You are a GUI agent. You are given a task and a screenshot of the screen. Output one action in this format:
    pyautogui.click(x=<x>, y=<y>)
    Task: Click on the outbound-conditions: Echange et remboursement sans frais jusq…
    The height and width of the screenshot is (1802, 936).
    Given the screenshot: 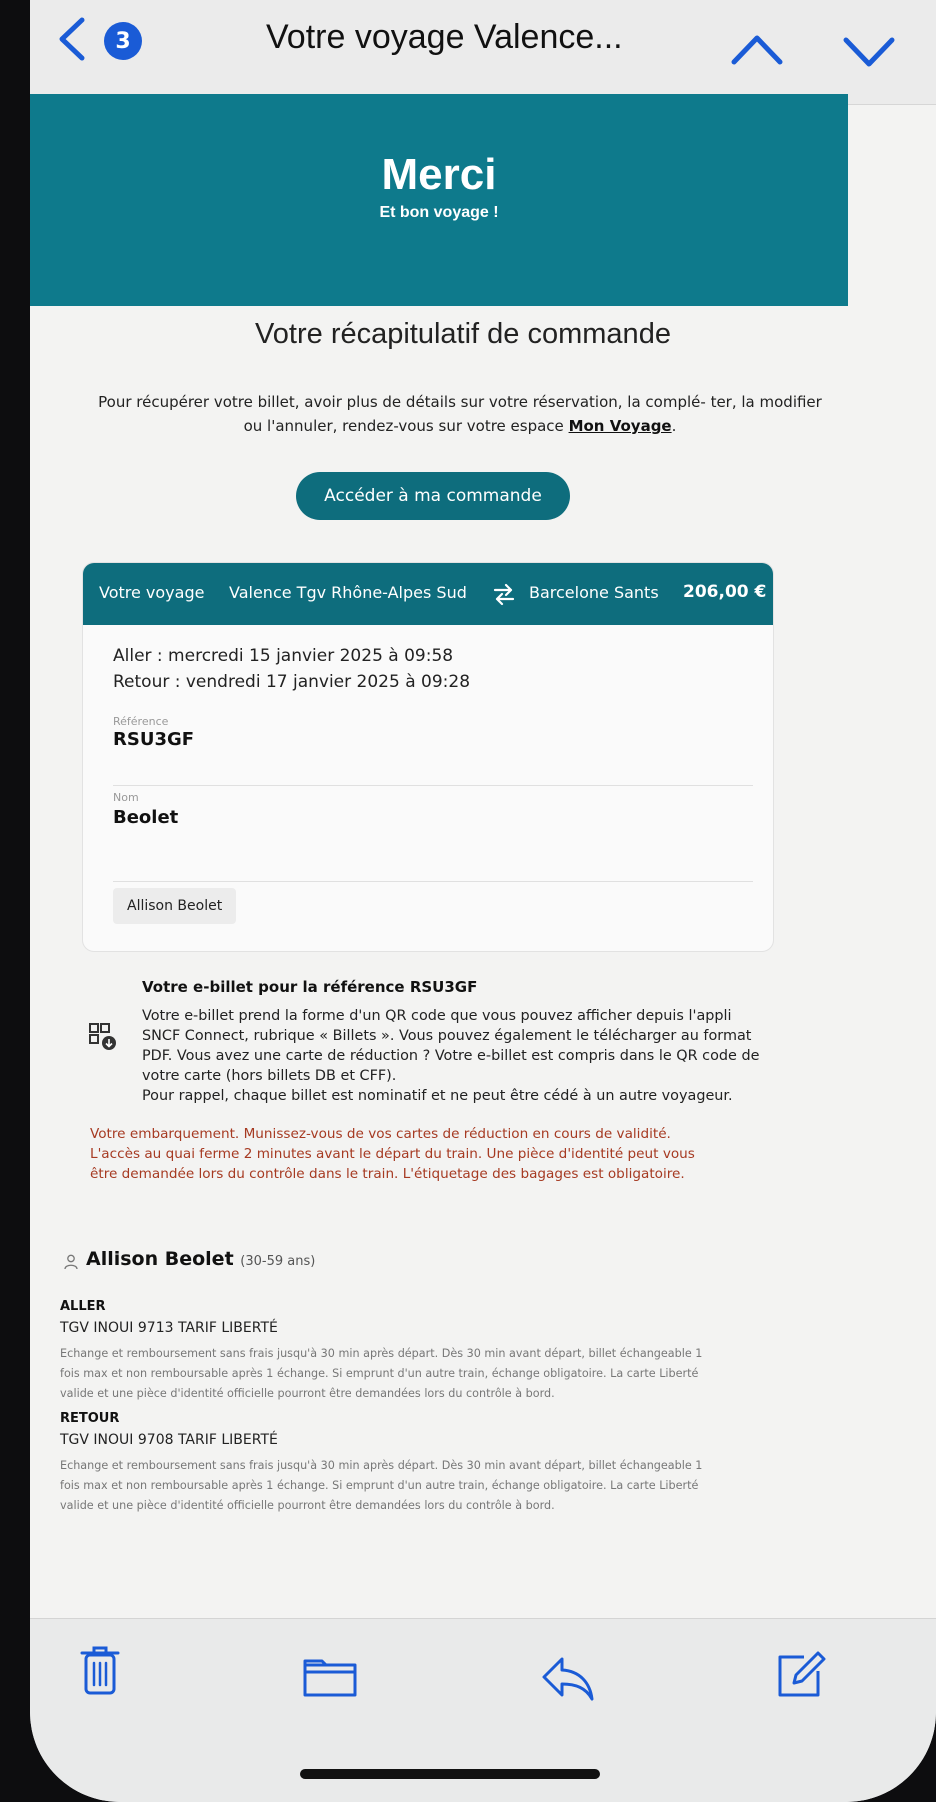 What is the action you would take?
    pyautogui.click(x=425, y=1374)
    